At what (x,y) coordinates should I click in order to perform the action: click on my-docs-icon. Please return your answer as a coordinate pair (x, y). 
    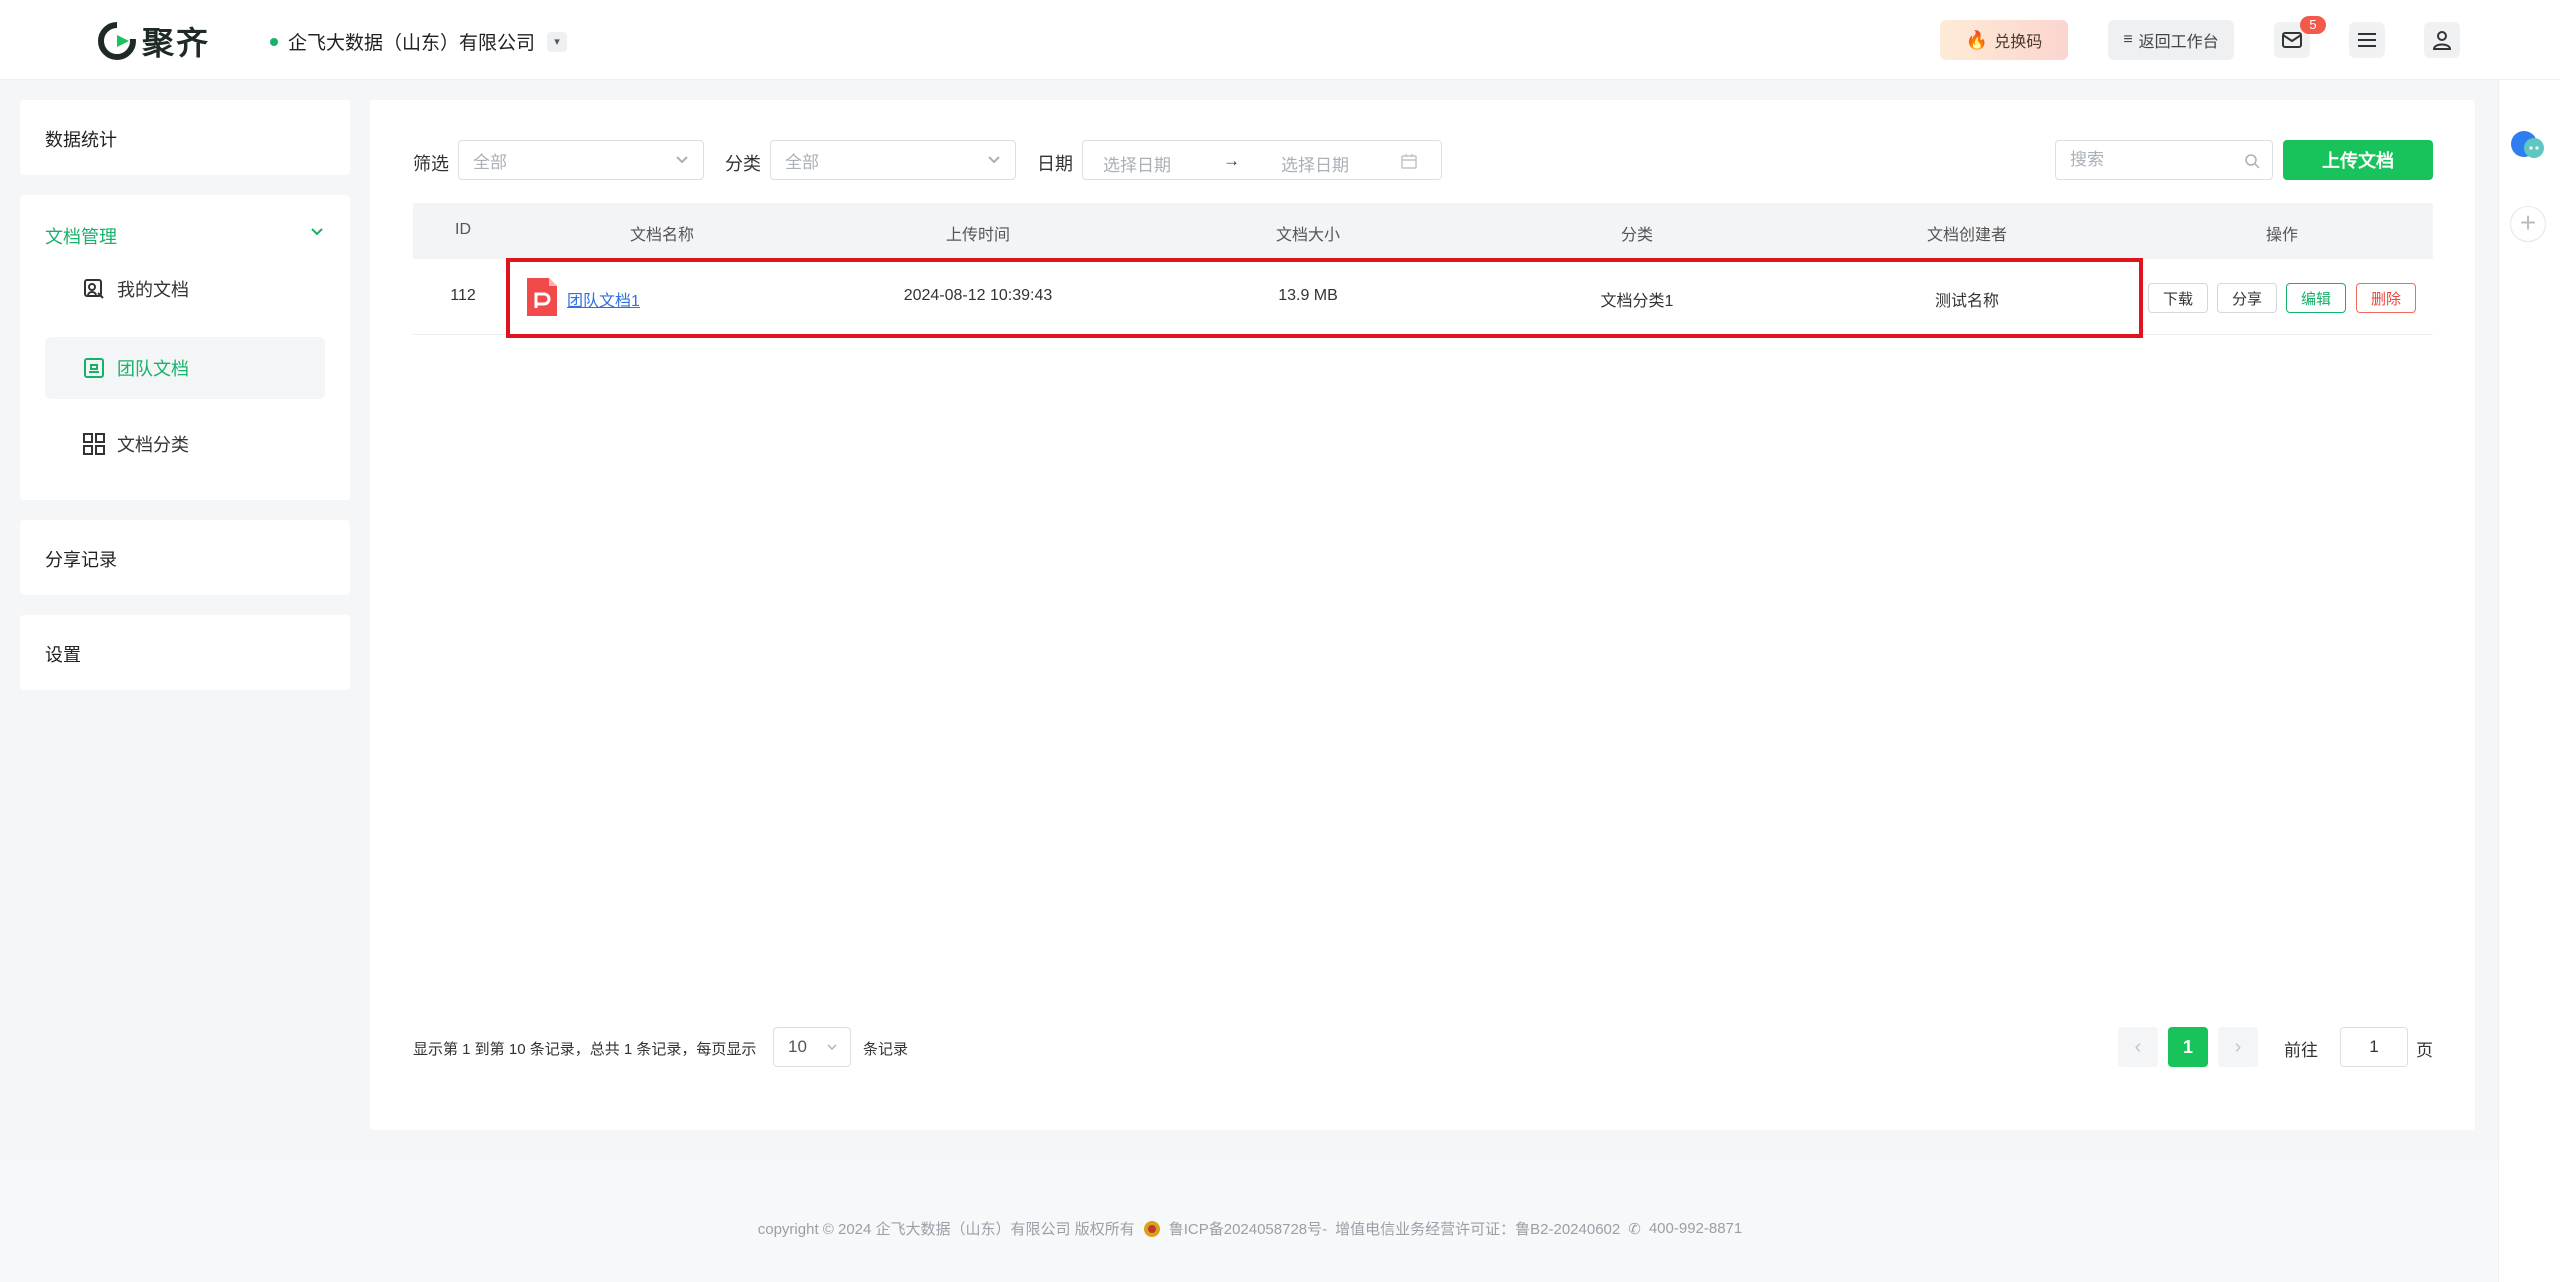
    Looking at the image, I should click on (94, 289).